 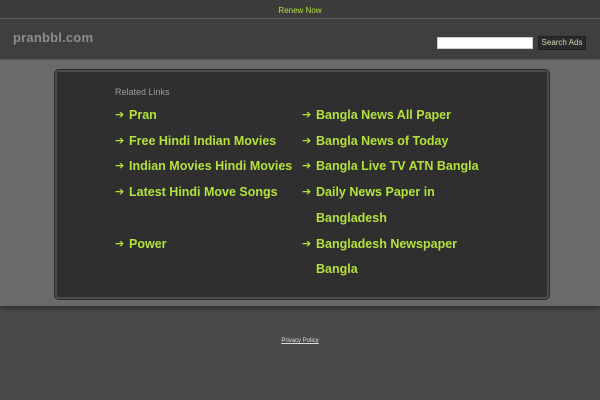 What do you see at coordinates (375, 205) in the screenshot?
I see `related-link-label: Daily News Paper in Bangladesh` at bounding box center [375, 205].